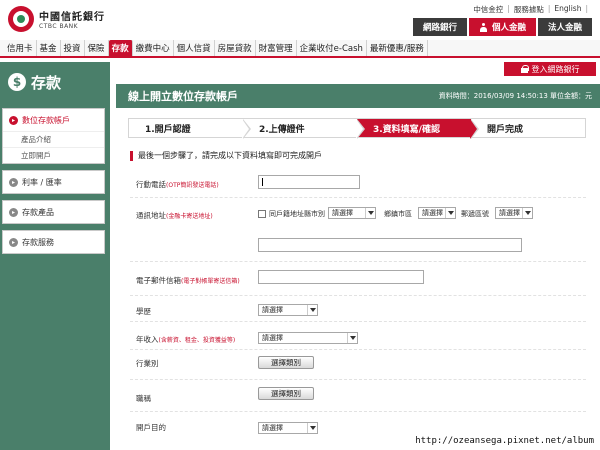  What do you see at coordinates (183, 96) in the screenshot?
I see `page-title: 線上開立數位存款帳戶` at bounding box center [183, 96].